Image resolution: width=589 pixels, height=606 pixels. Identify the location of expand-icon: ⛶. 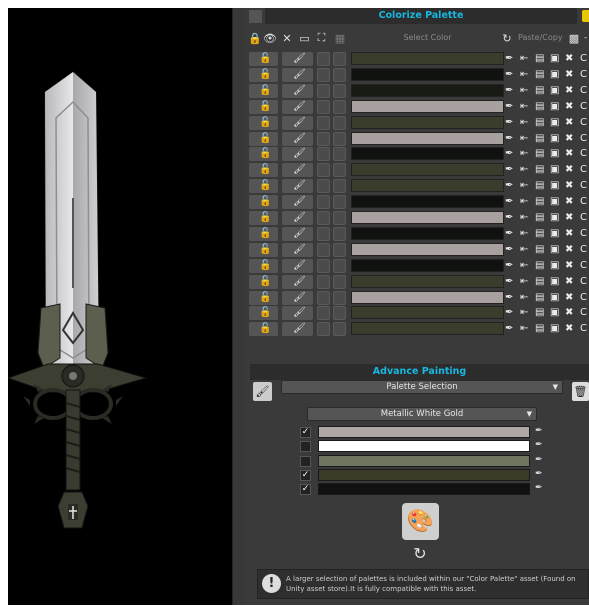
(321, 38).